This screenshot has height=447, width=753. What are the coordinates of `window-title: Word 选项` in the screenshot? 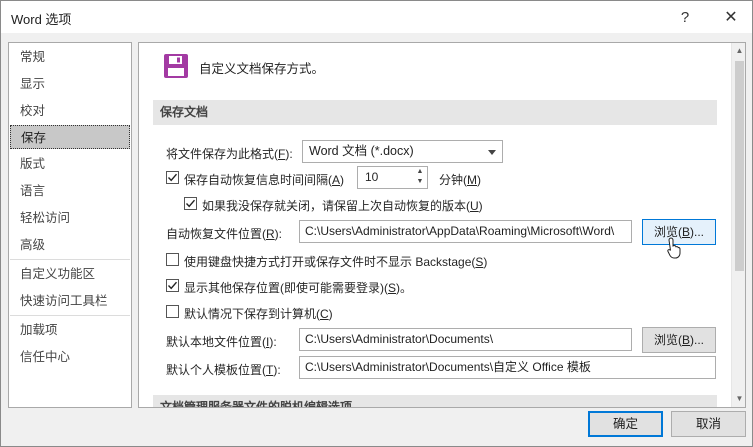 It's located at (41, 19).